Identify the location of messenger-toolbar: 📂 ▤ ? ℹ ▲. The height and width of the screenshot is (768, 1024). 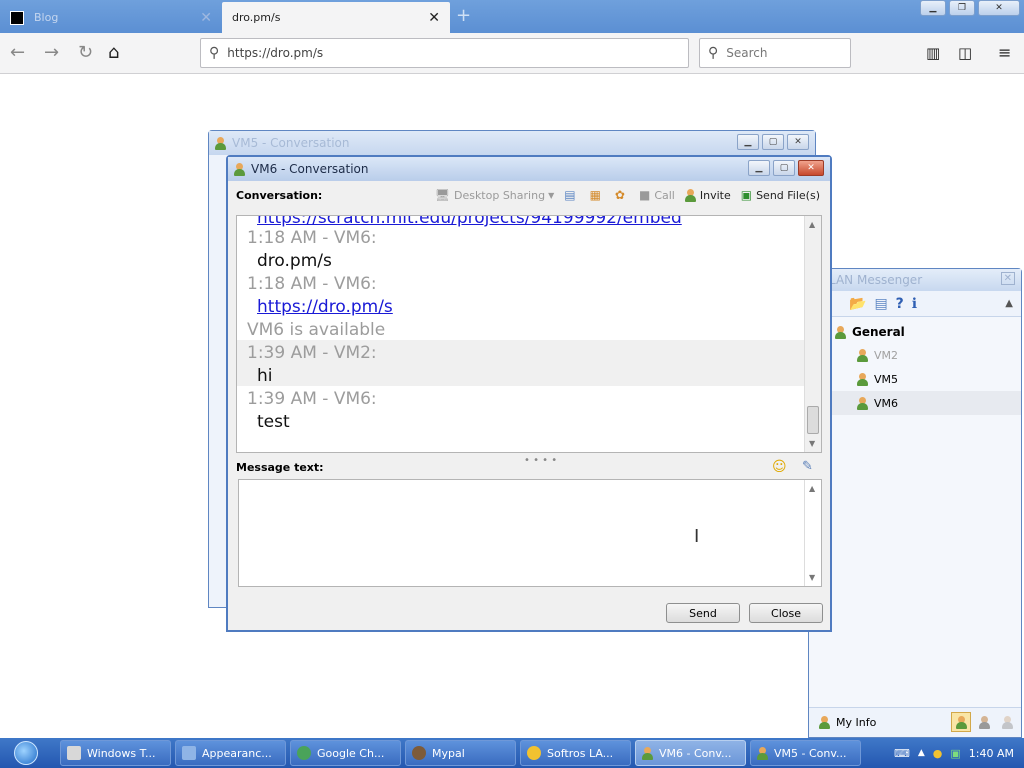
(915, 304).